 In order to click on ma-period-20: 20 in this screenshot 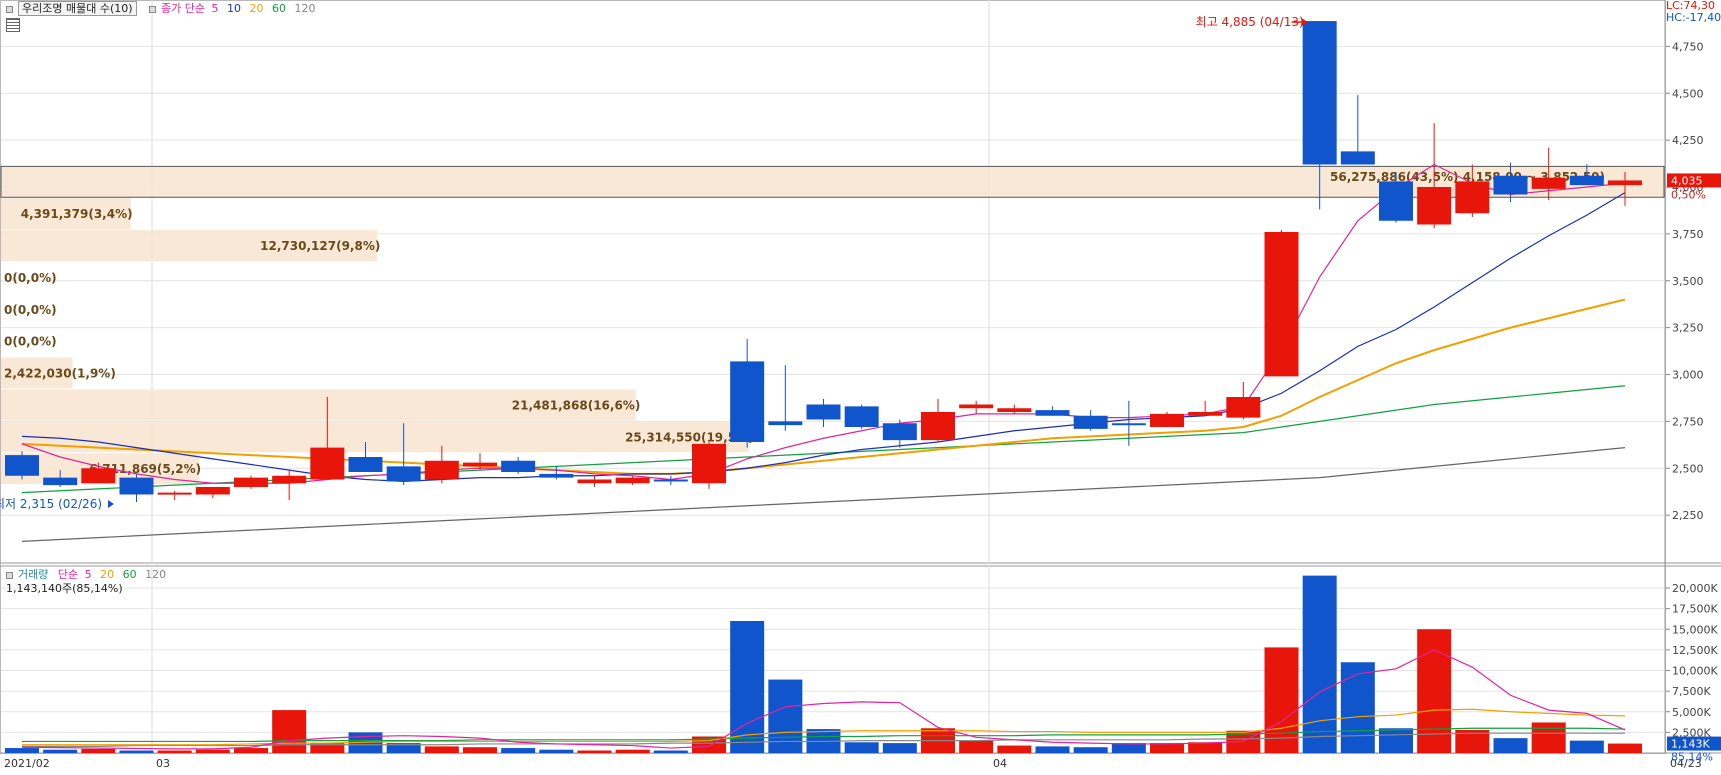, I will do `click(256, 8)`.